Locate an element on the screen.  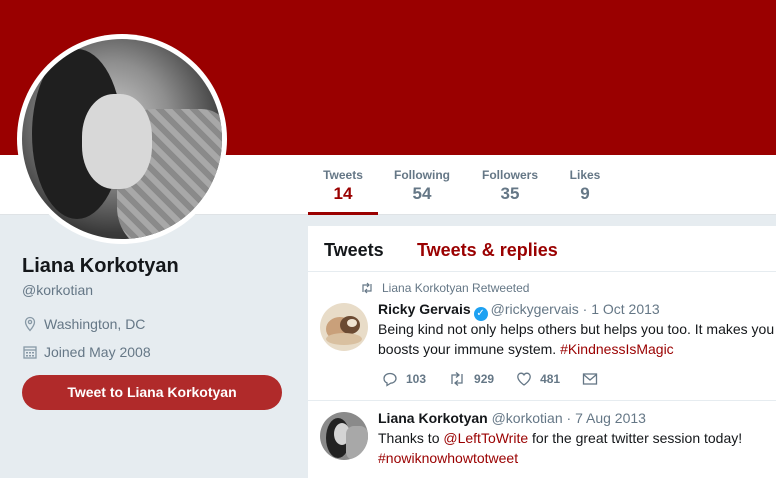
tweet-author-name: Liana Korkotyan is located at coordinates (433, 418).